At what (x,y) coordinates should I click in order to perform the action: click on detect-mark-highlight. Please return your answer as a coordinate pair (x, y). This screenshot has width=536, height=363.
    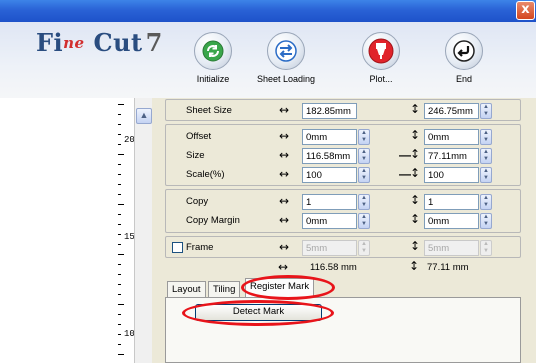
    Looking at the image, I should click on (258, 313).